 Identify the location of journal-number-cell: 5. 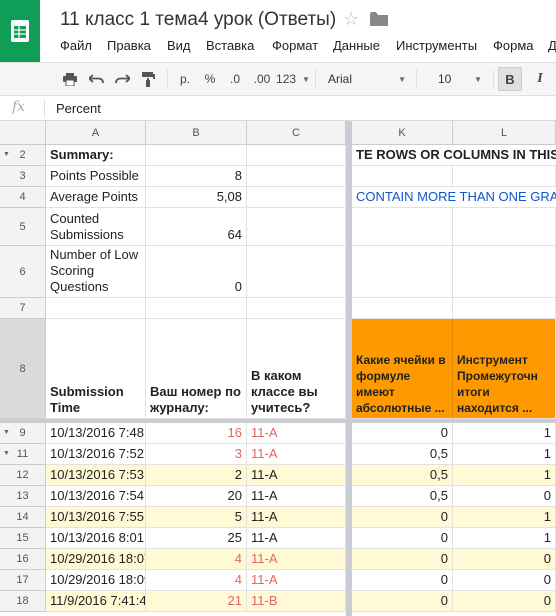
(196, 517).